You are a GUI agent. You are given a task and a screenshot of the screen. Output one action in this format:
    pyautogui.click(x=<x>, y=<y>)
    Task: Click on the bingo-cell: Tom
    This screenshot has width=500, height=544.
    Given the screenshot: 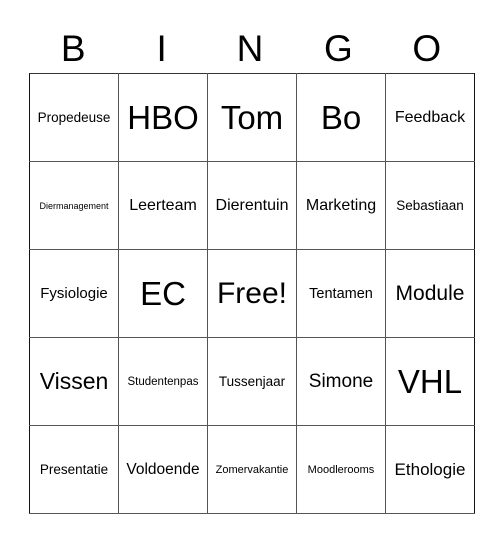 What is the action you would take?
    pyautogui.click(x=252, y=117)
    